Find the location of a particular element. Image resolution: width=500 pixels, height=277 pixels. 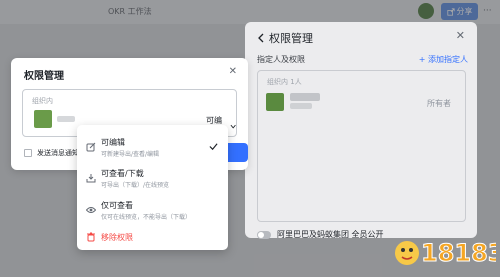

public-toggle-row: 阿里巴巴及蚂蚁集团 全员公开 is located at coordinates (320, 234).